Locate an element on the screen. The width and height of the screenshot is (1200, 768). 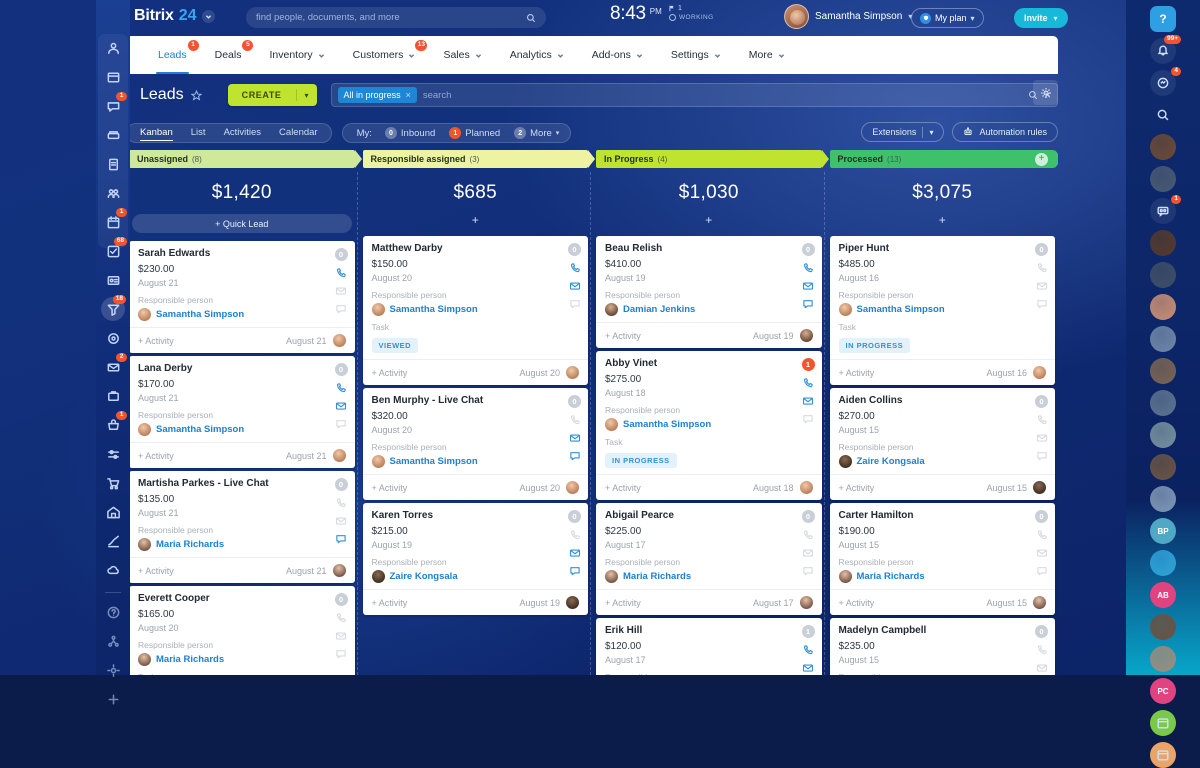
sidebar-item-structure is located at coordinates (113, 641).